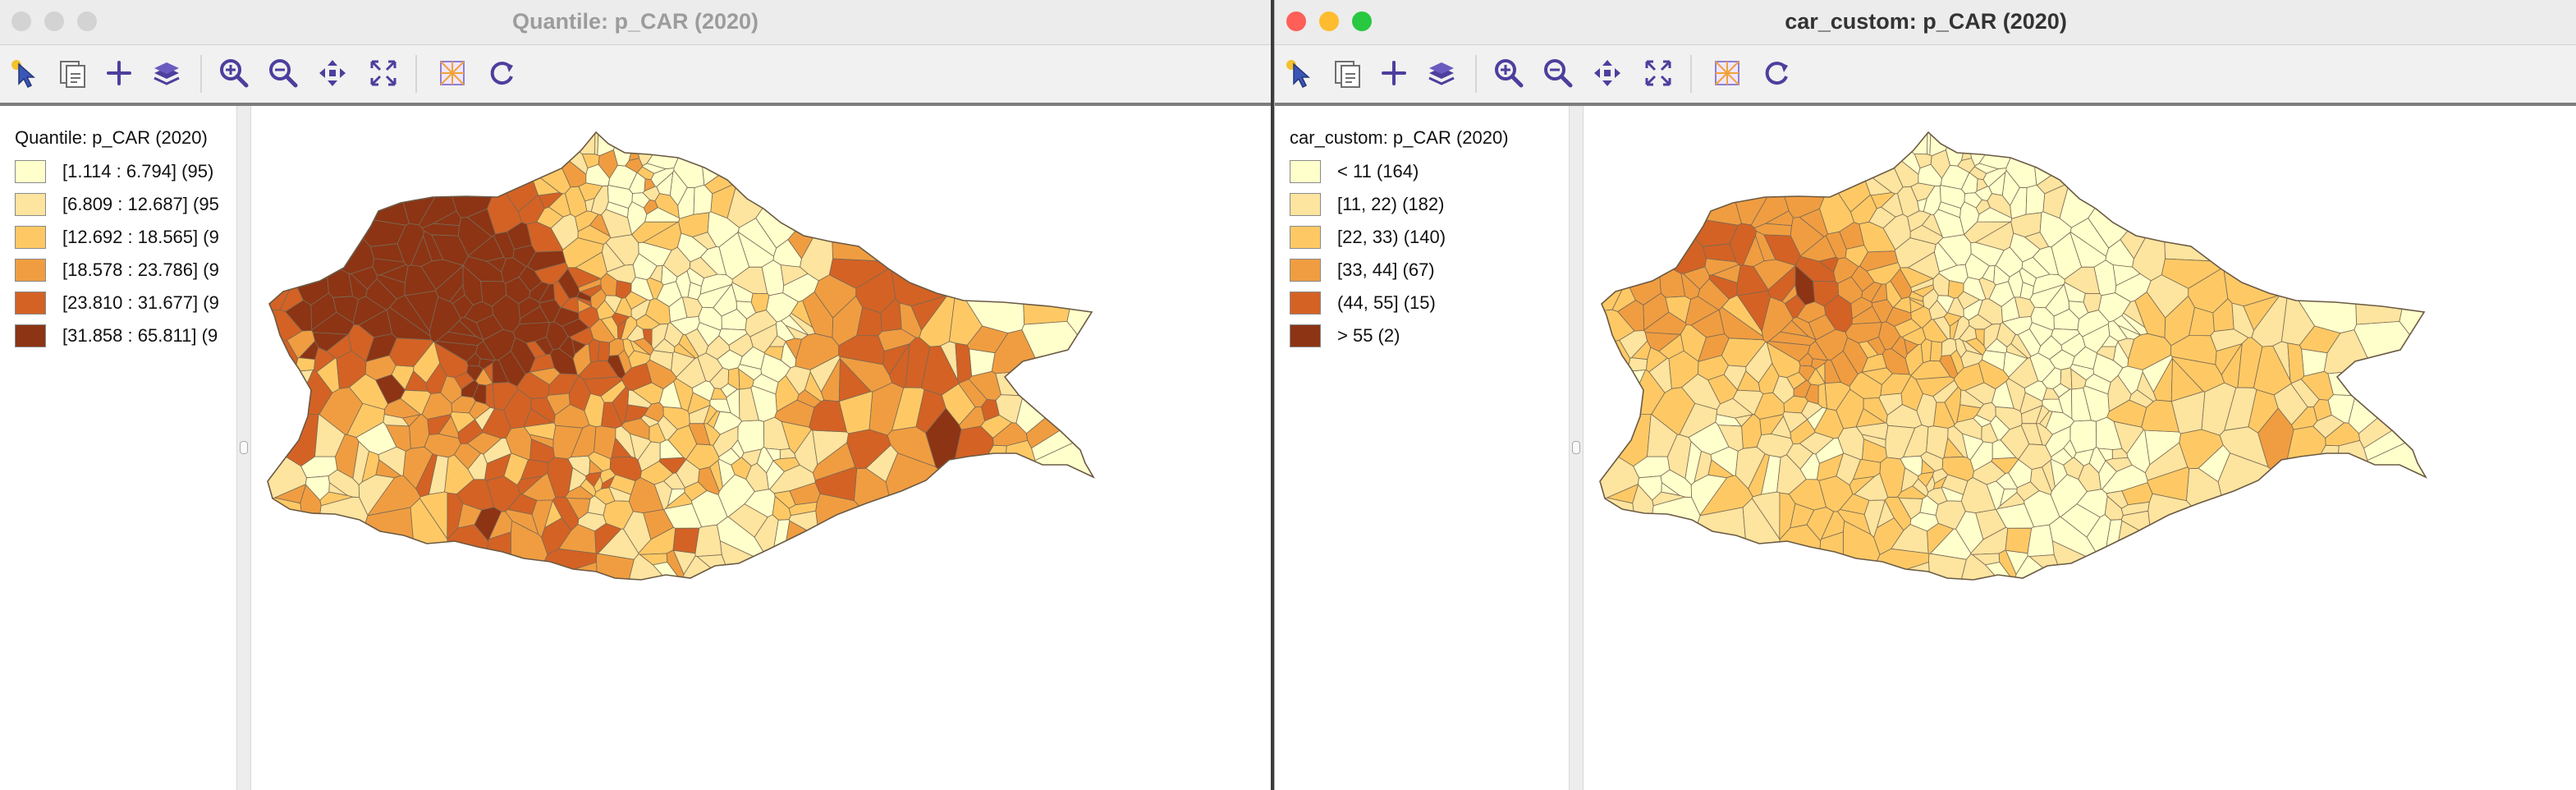  I want to click on legend-label: [22, 33) (140), so click(1392, 237).